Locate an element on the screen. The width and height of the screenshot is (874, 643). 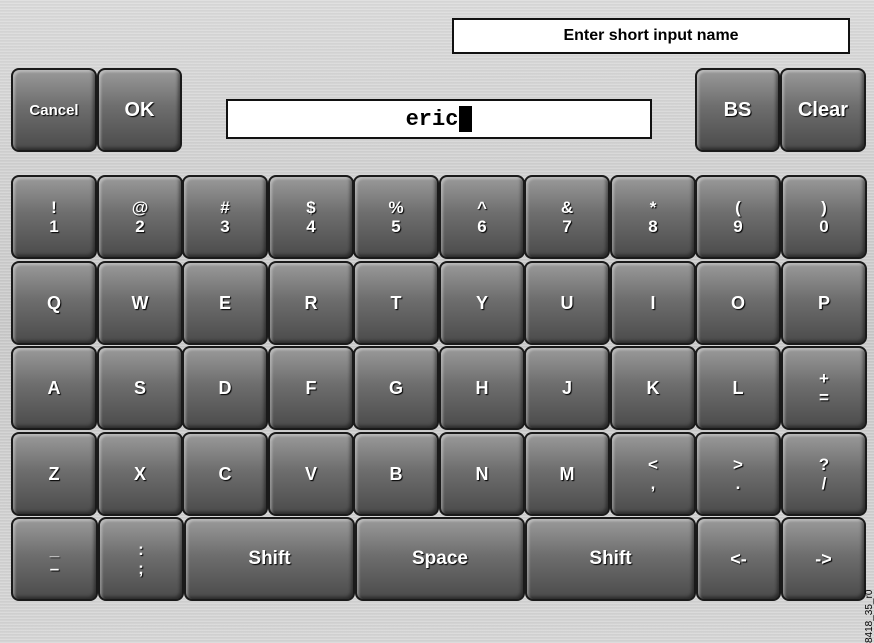
key-d: D is located at coordinates (225, 388).